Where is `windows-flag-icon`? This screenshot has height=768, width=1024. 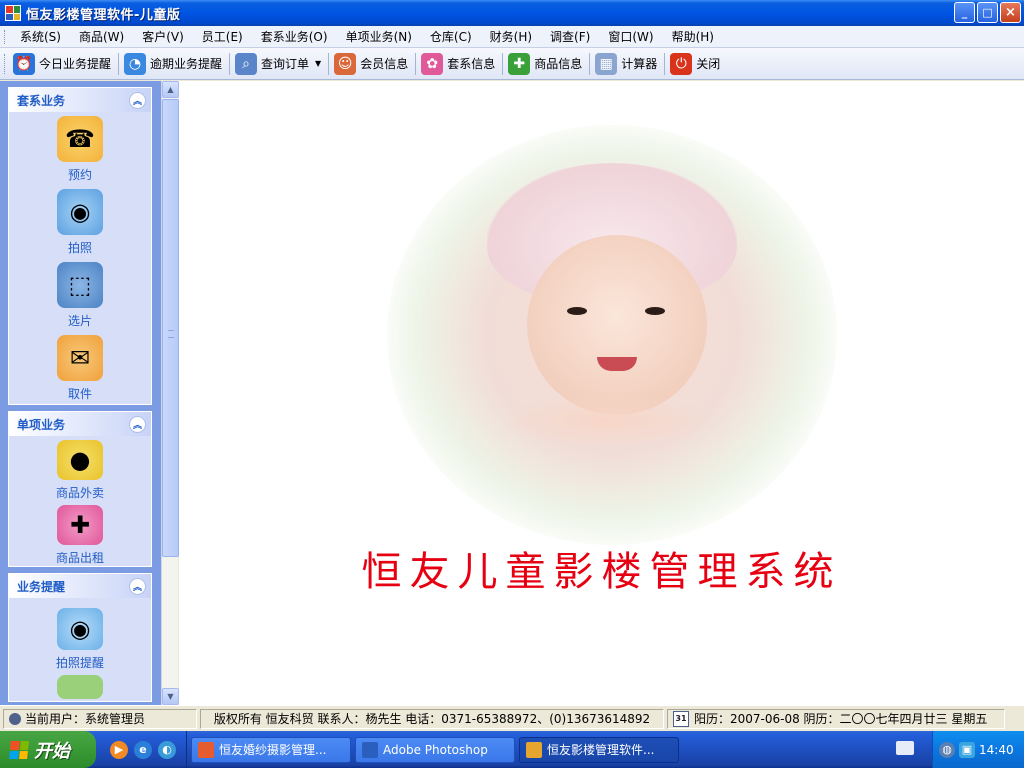 windows-flag-icon is located at coordinates (19, 749).